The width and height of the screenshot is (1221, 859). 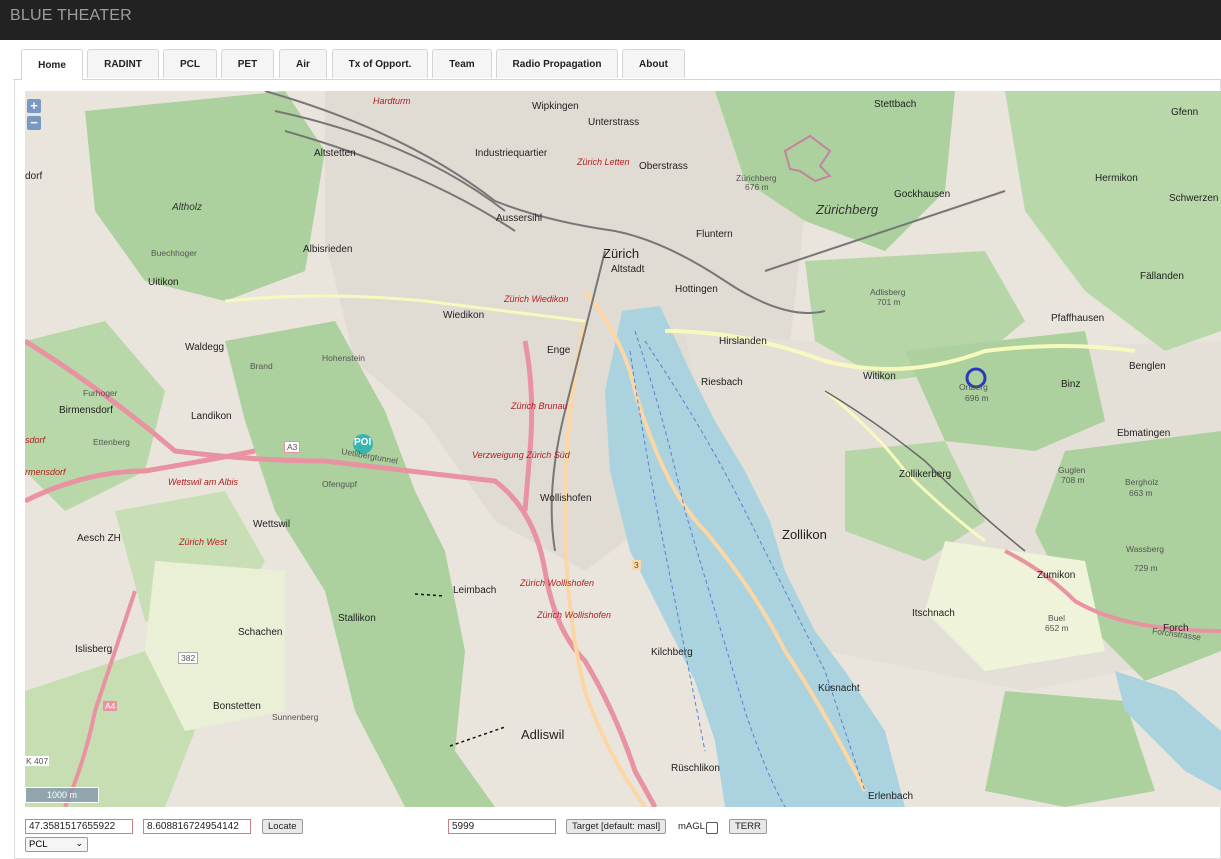 What do you see at coordinates (889, 302) in the screenshot?
I see `label-adlisberg-height: 701 m` at bounding box center [889, 302].